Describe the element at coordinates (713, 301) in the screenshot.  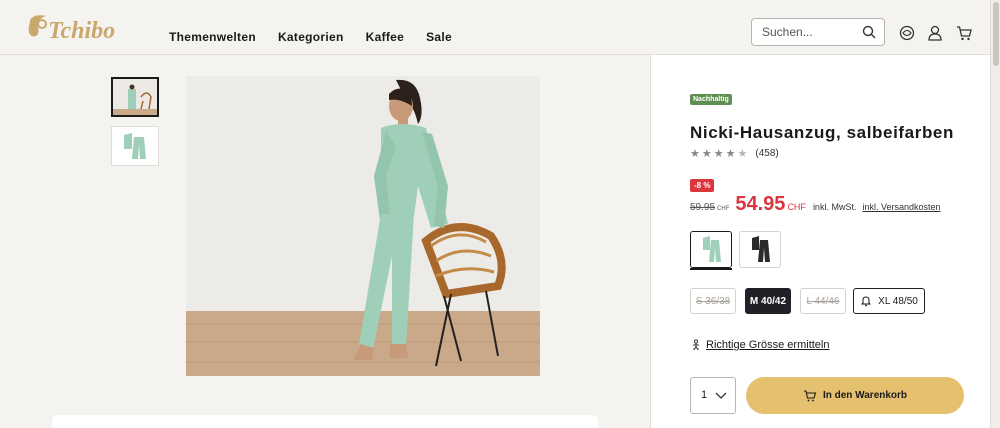
I see `size-option-s: S 36/38` at that location.